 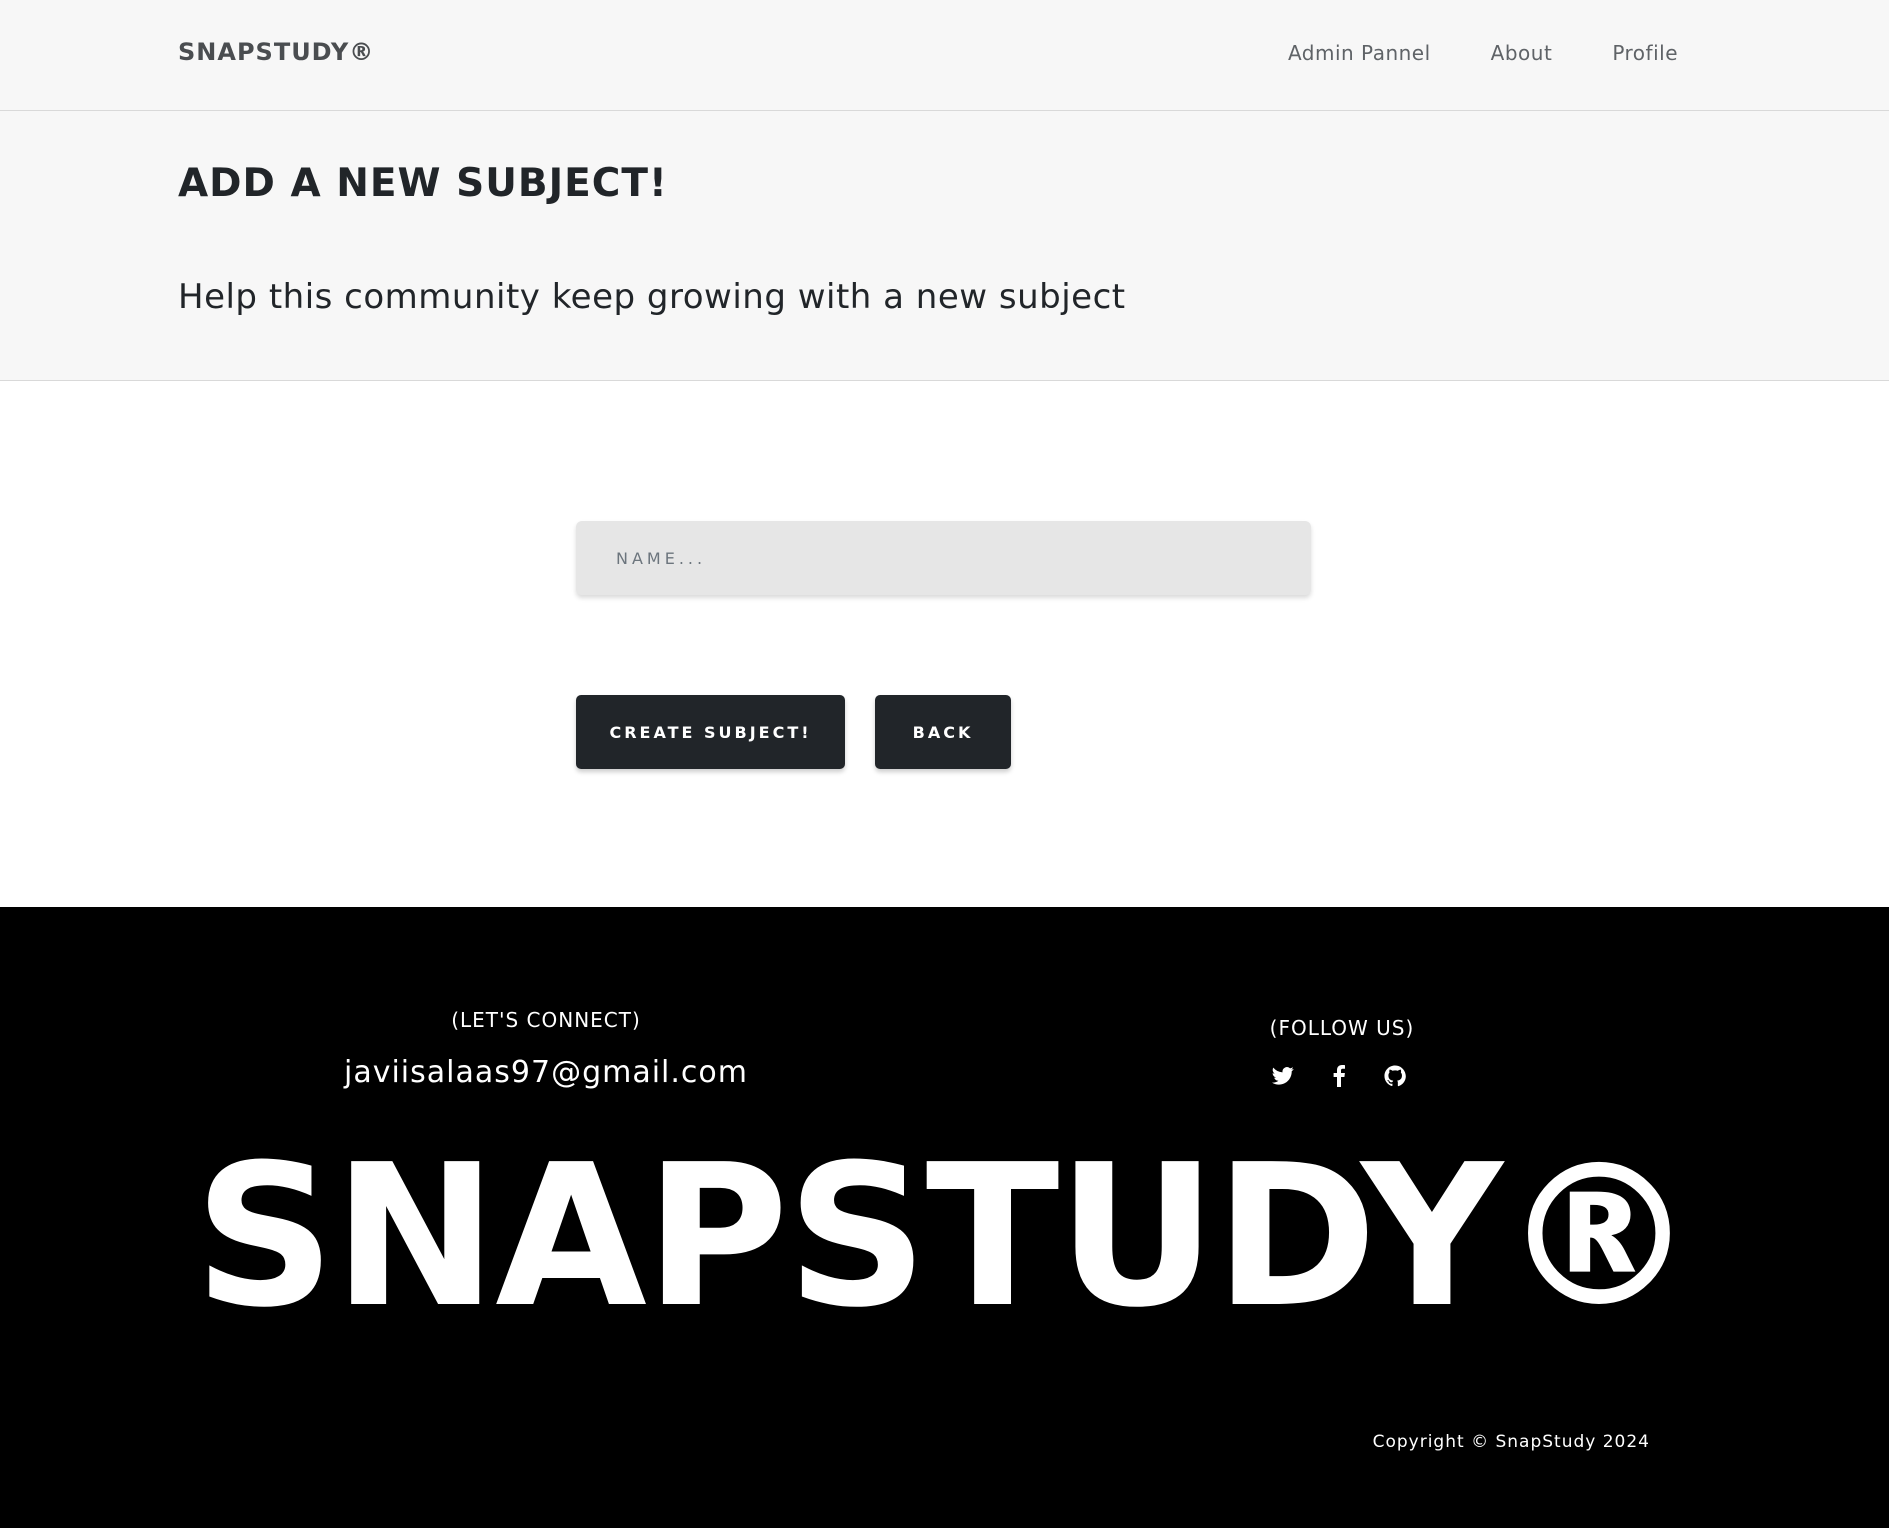 What do you see at coordinates (1395, 1076) in the screenshot?
I see `github-icon` at bounding box center [1395, 1076].